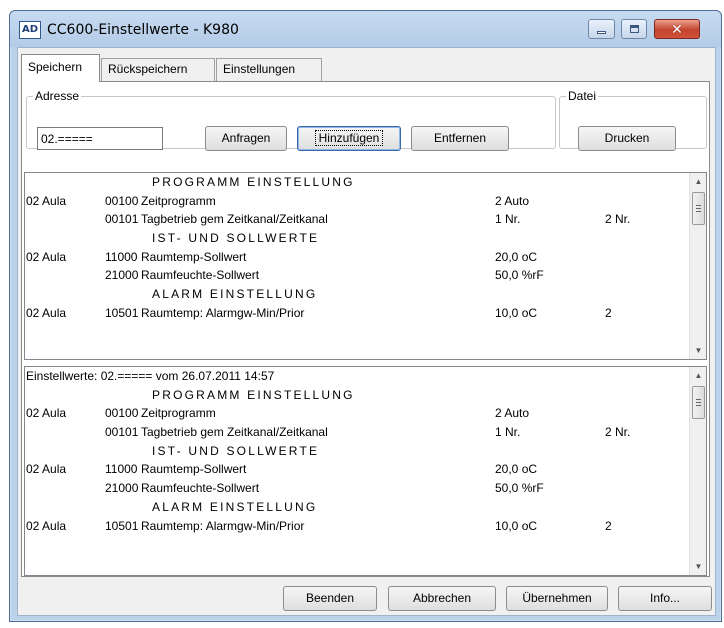 This screenshot has height=628, width=724. I want to click on close-icon: ✕, so click(677, 29).